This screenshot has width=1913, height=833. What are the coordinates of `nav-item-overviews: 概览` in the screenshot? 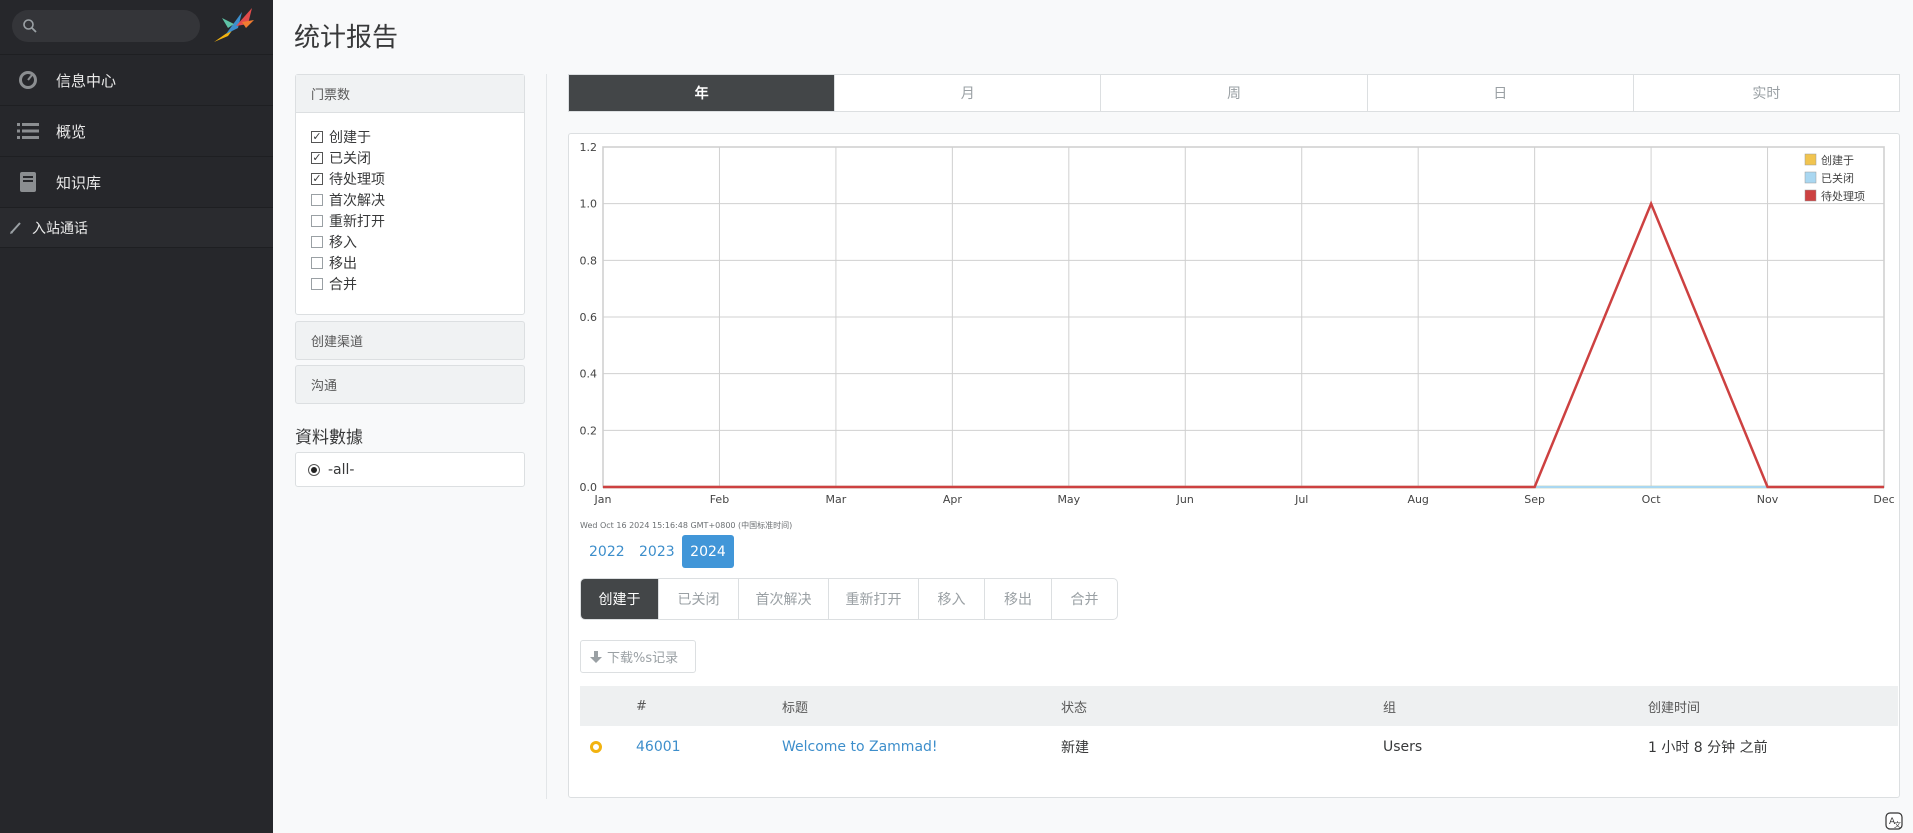 It's located at (136, 130).